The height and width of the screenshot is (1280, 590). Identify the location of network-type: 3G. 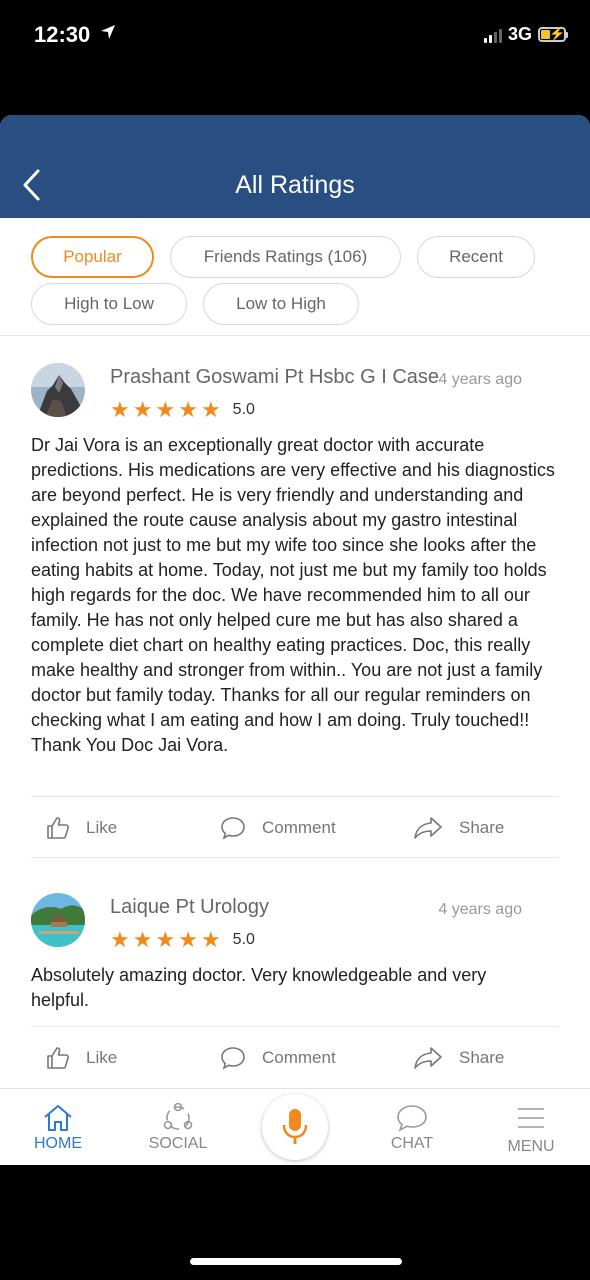
(519, 34).